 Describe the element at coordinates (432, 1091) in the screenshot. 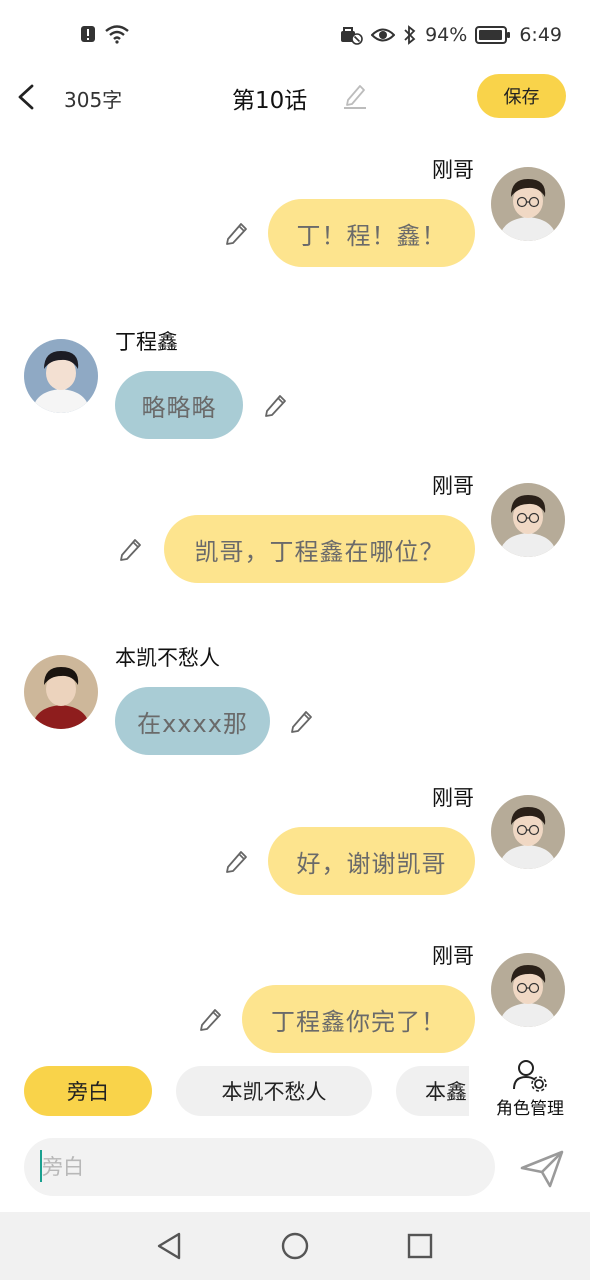

I see `role-chip: 本鑫` at that location.